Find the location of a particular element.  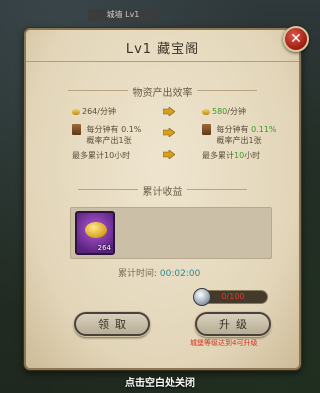

gain-header: 累计收益 is located at coordinates (162, 190).